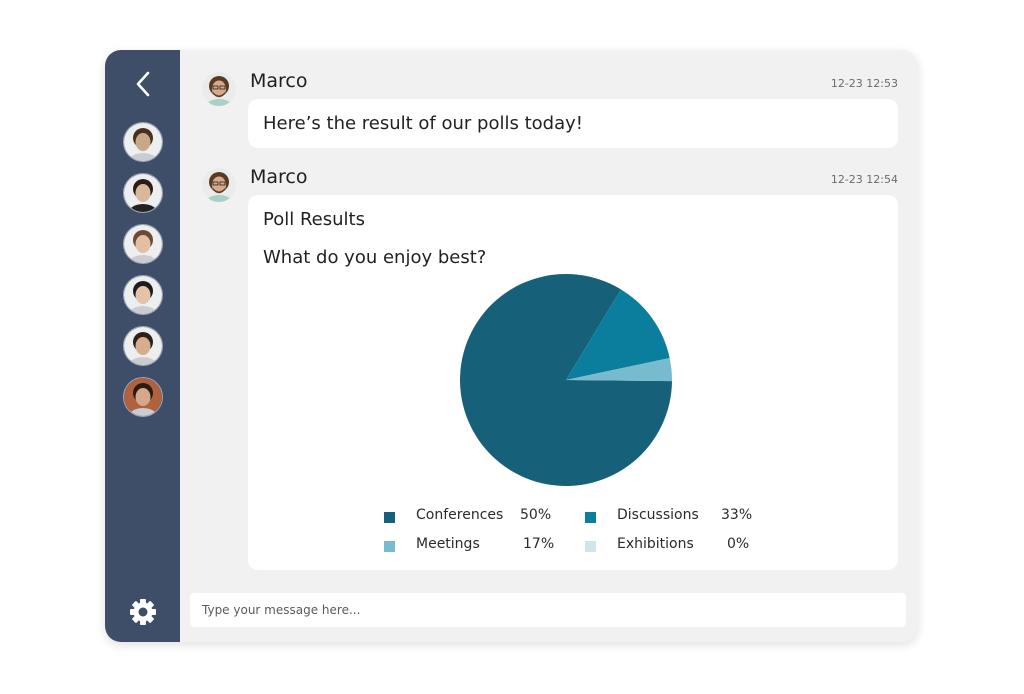 This screenshot has height=694, width=1024. I want to click on pie-chart, so click(566, 380).